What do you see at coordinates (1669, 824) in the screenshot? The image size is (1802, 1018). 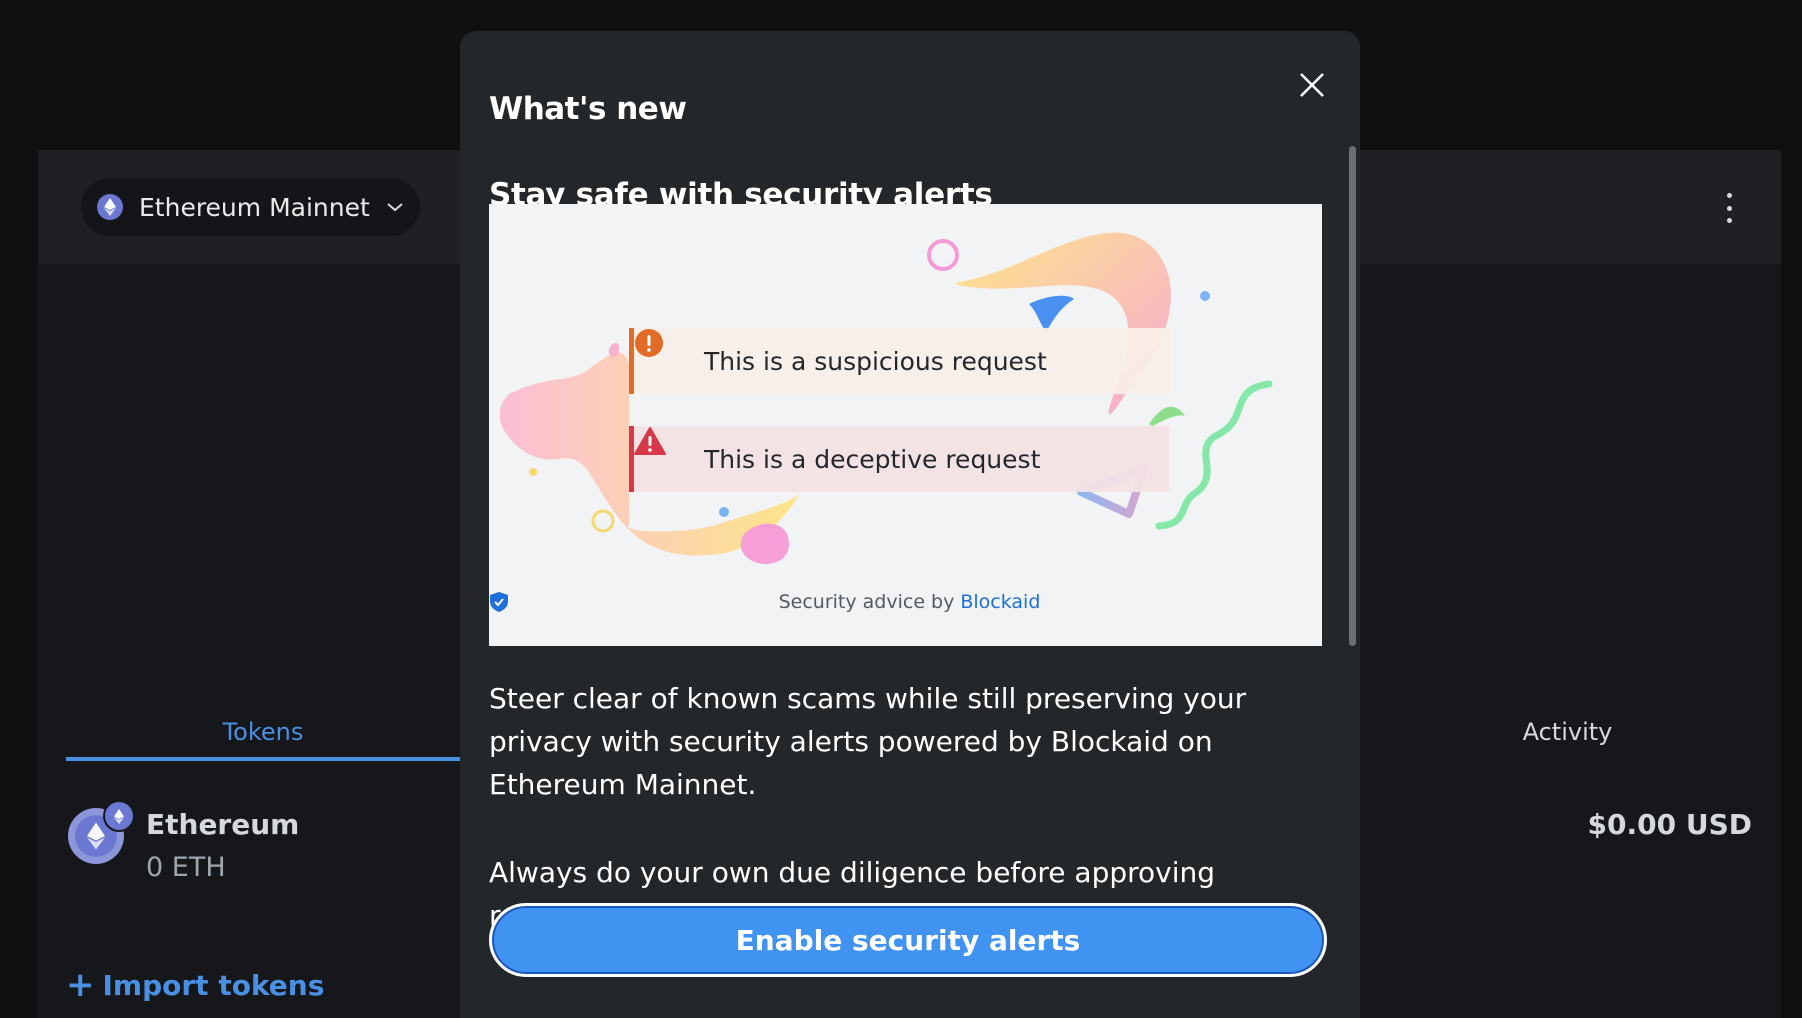 I see `token-fiat-value: $0.00 USD` at bounding box center [1669, 824].